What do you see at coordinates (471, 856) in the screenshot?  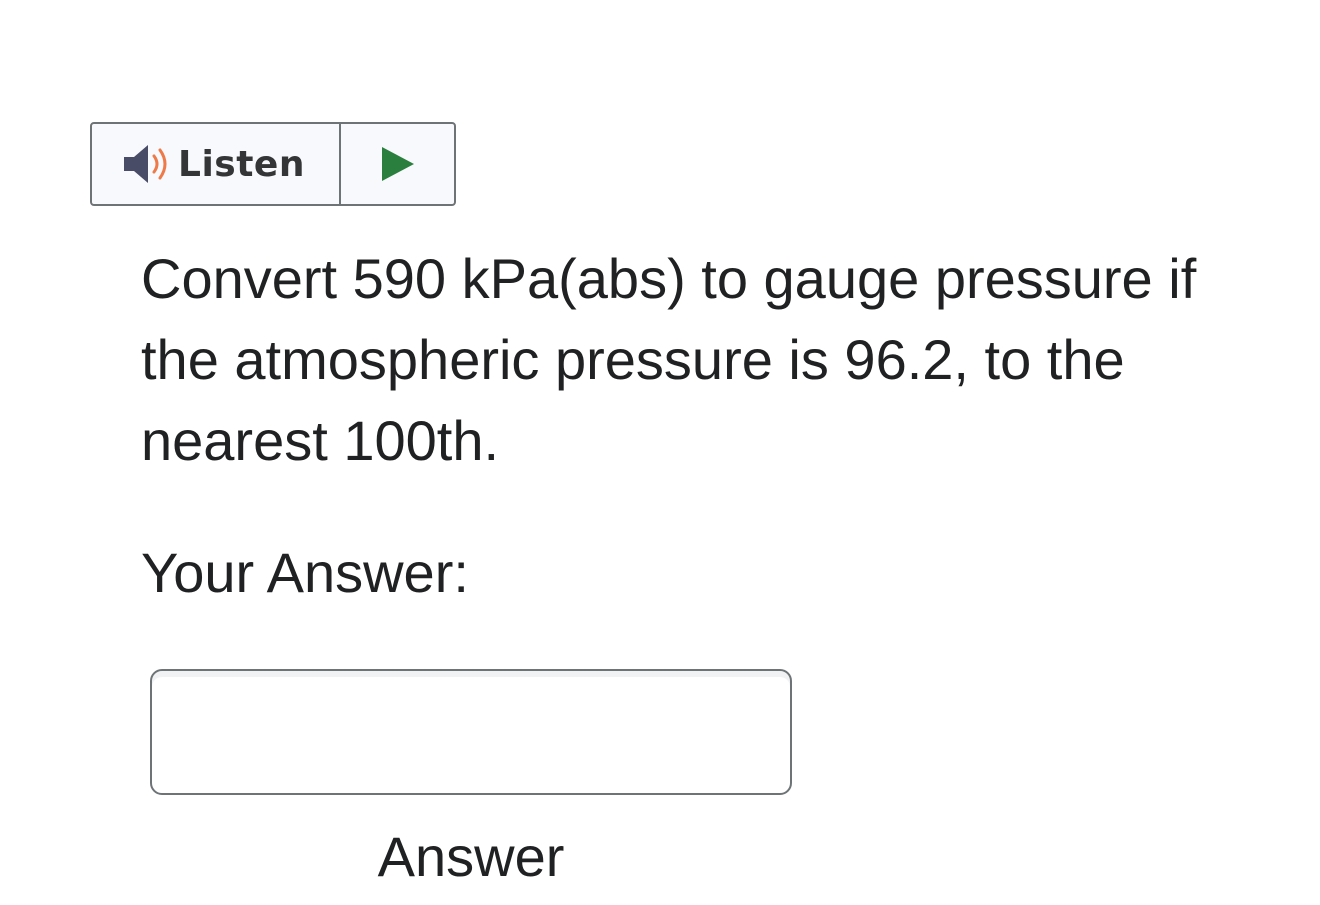 I see `answer-caption: Answer` at bounding box center [471, 856].